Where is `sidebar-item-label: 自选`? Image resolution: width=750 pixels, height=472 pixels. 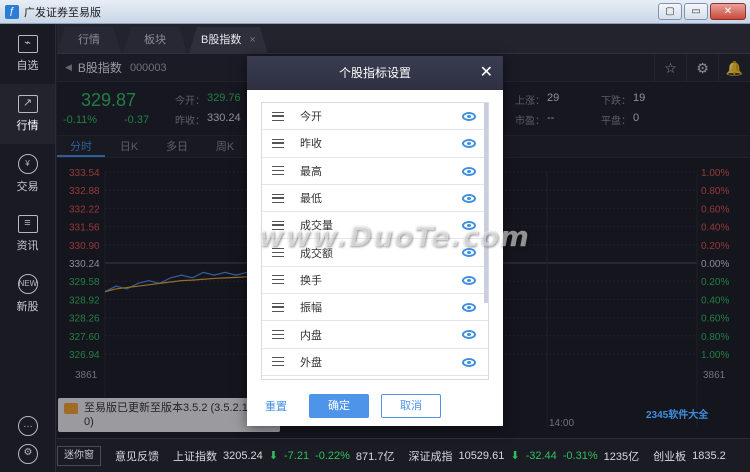 sidebar-item-label: 自选 is located at coordinates (27, 66).